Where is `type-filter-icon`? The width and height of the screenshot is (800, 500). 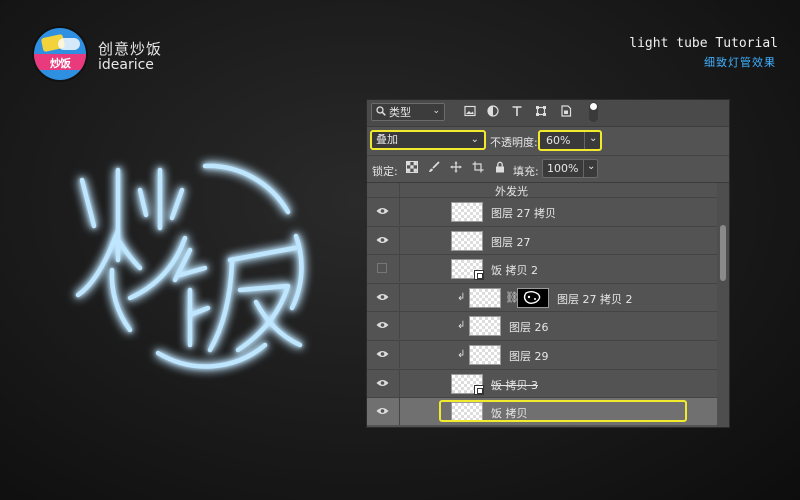
type-filter-icon is located at coordinates (517, 112).